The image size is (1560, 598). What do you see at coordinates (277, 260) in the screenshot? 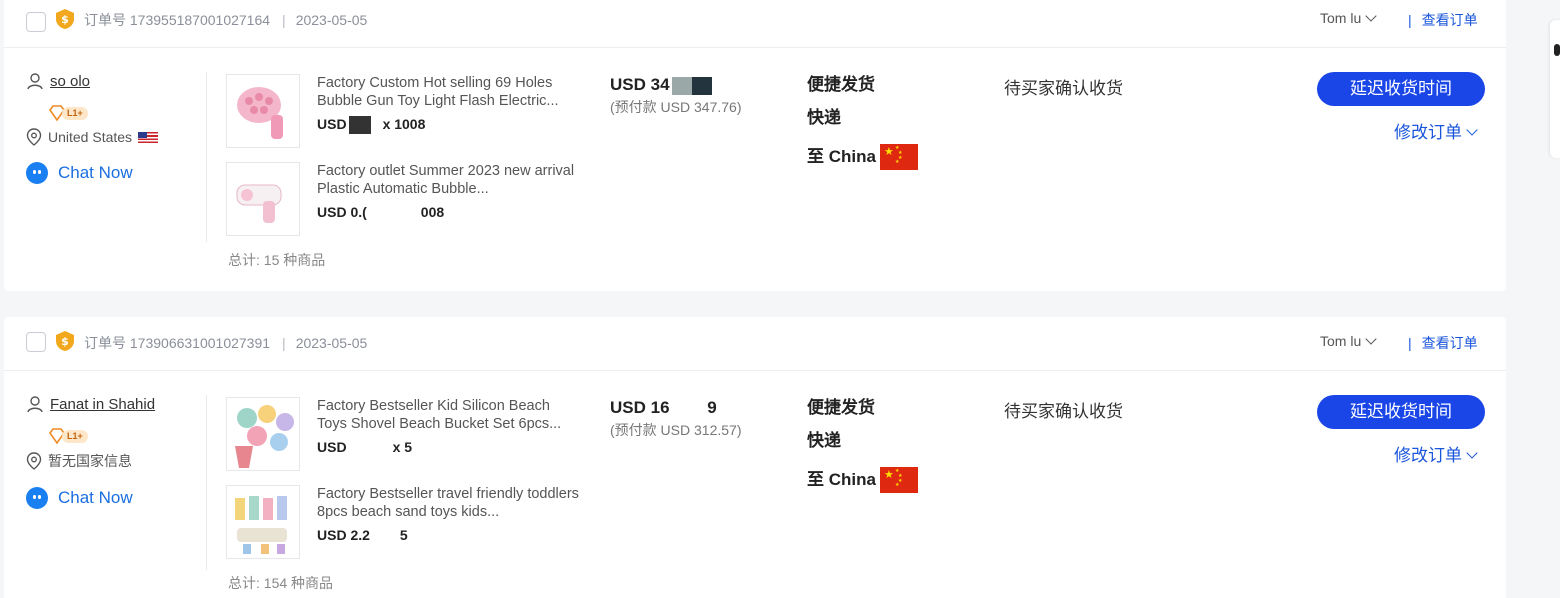
I see `total-items: 总计: 15 种商品` at bounding box center [277, 260].